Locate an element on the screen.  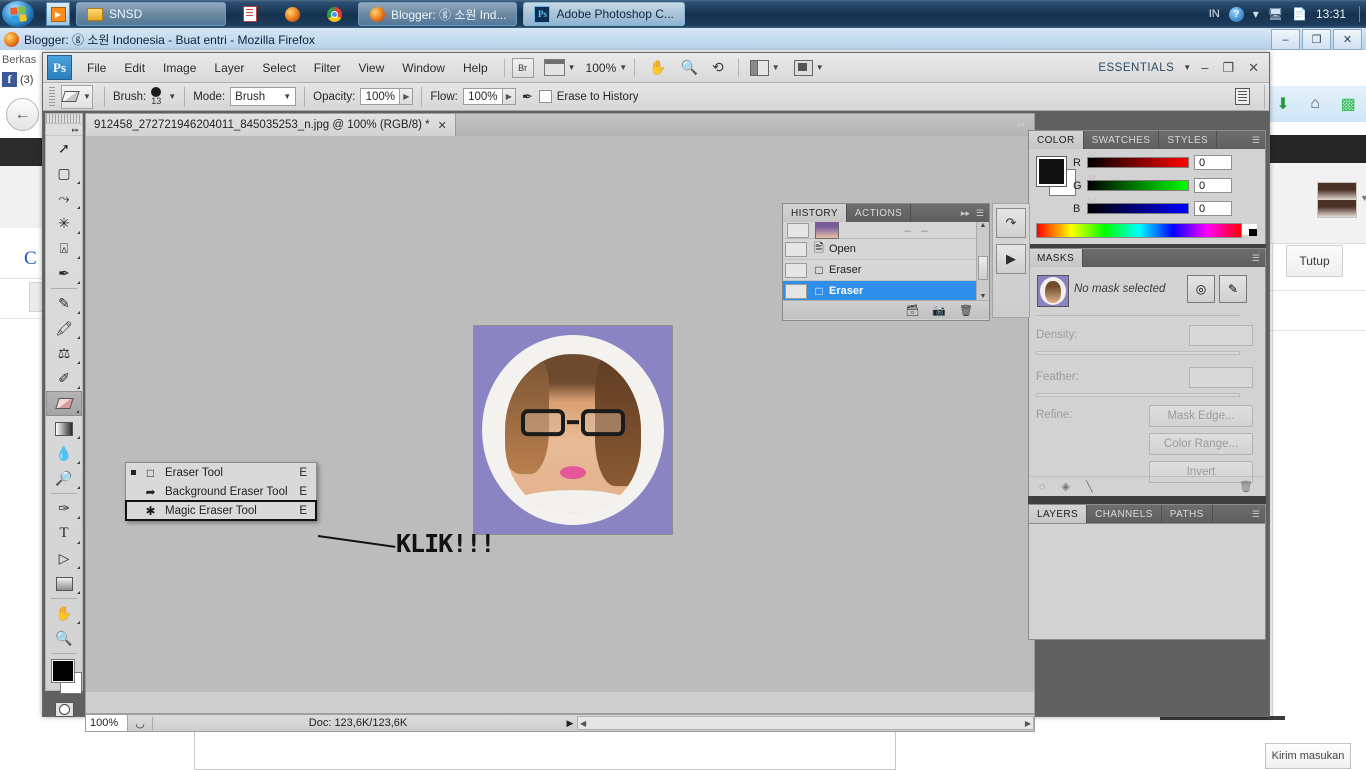
layers-panel-body is located at coordinates (1147, 582).